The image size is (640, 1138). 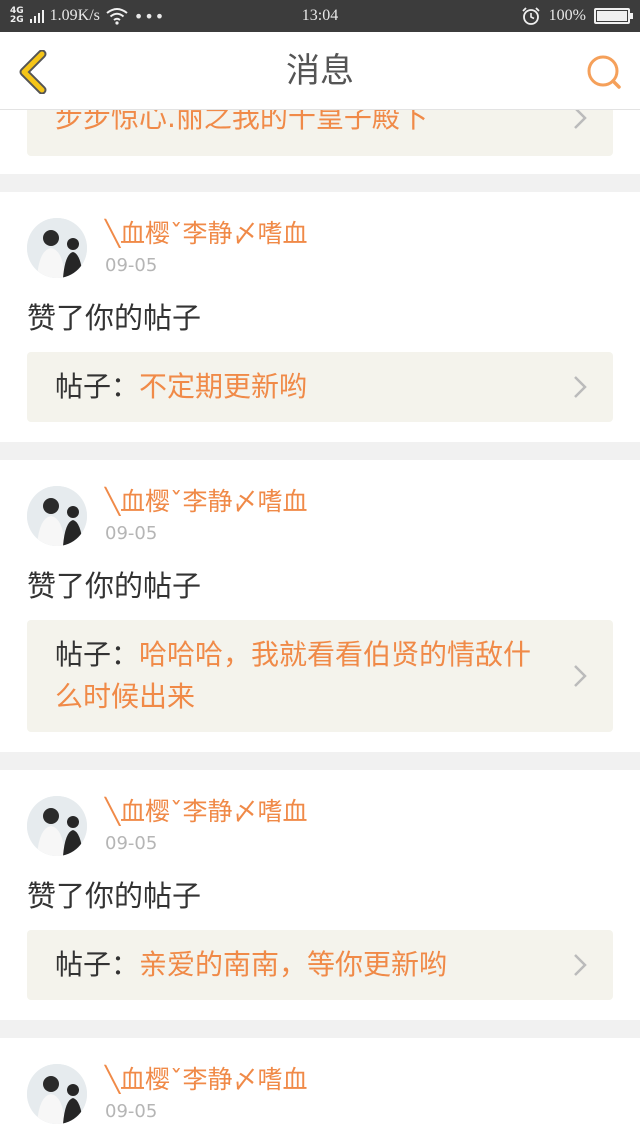 I want to click on post-title: 不定期更新哟, so click(x=223, y=386).